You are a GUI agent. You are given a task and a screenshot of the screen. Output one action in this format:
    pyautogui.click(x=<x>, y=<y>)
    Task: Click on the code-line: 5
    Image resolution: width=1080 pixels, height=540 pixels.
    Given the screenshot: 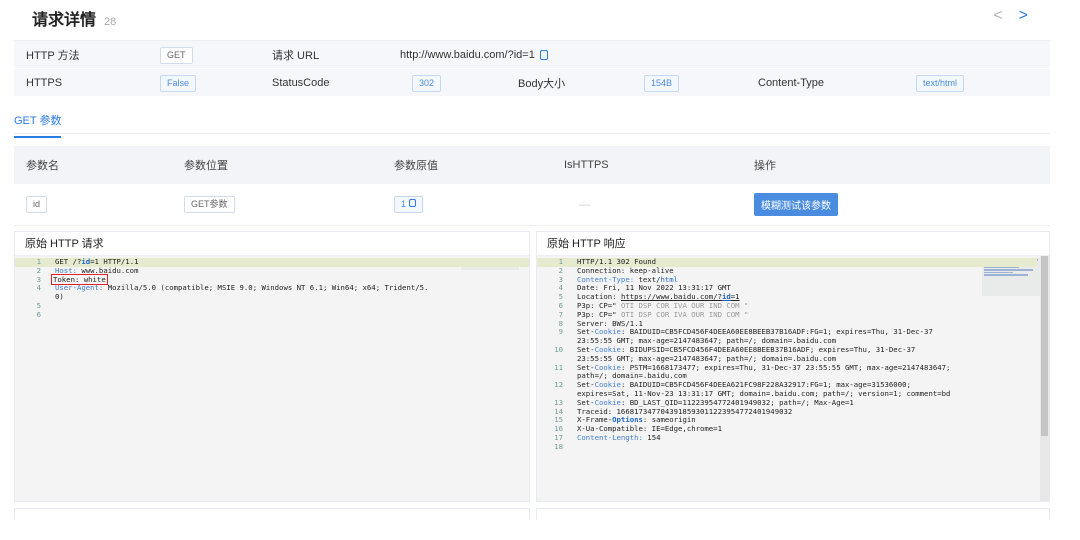 What is the action you would take?
    pyautogui.click(x=272, y=306)
    